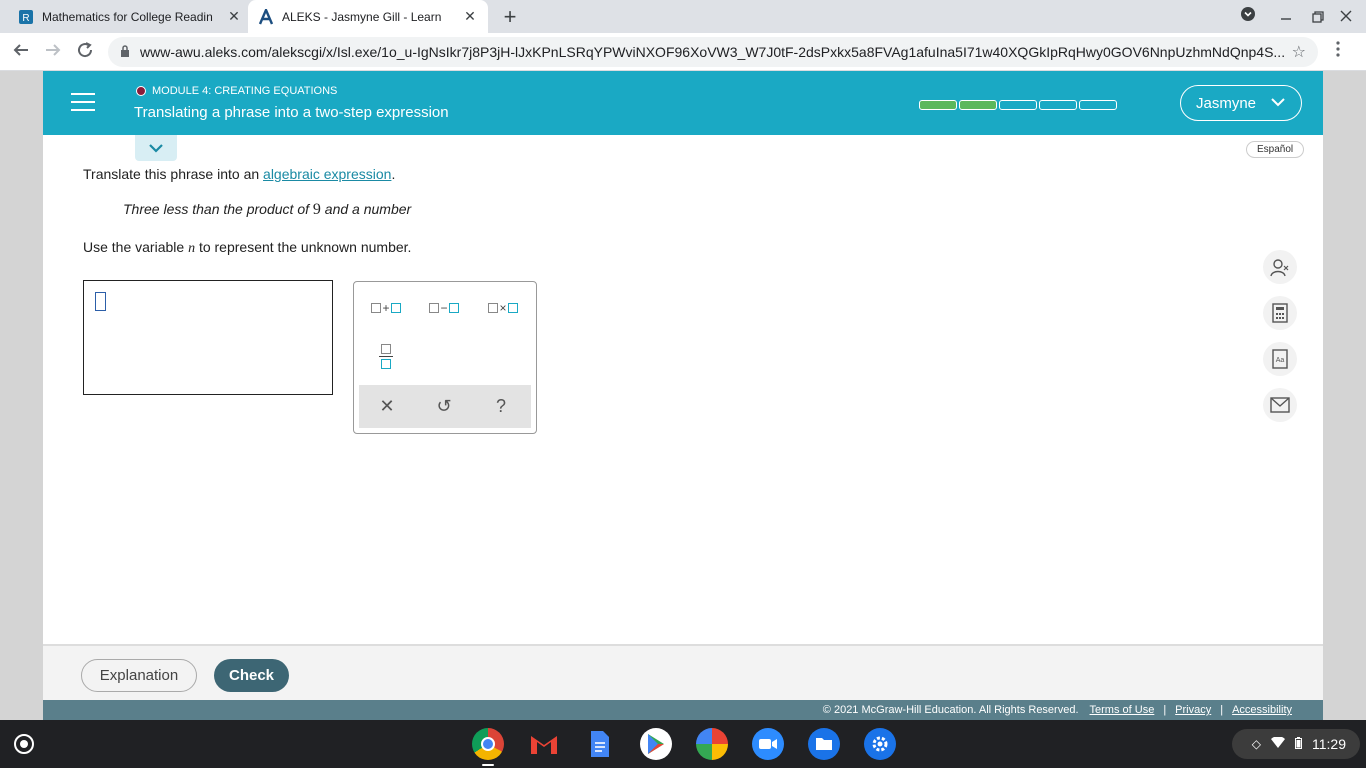 Image resolution: width=1366 pixels, height=768 pixels. I want to click on battery-icon, so click(1298, 744).